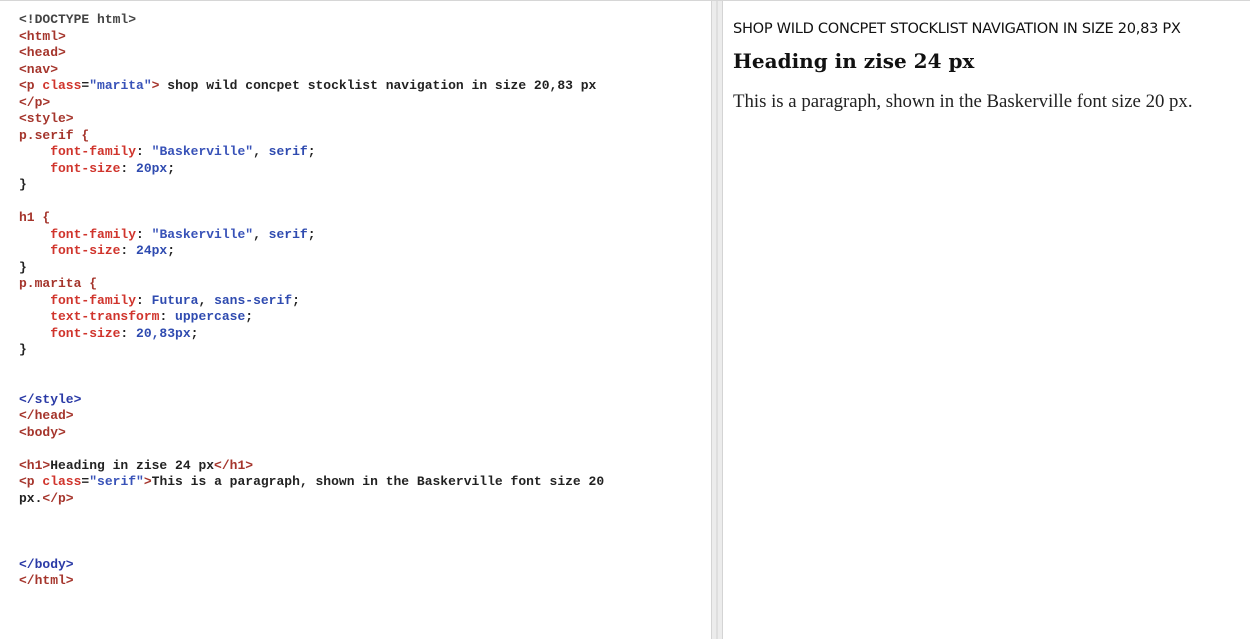  Describe the element at coordinates (46, 415) in the screenshot. I see `code-token: </head>` at that location.